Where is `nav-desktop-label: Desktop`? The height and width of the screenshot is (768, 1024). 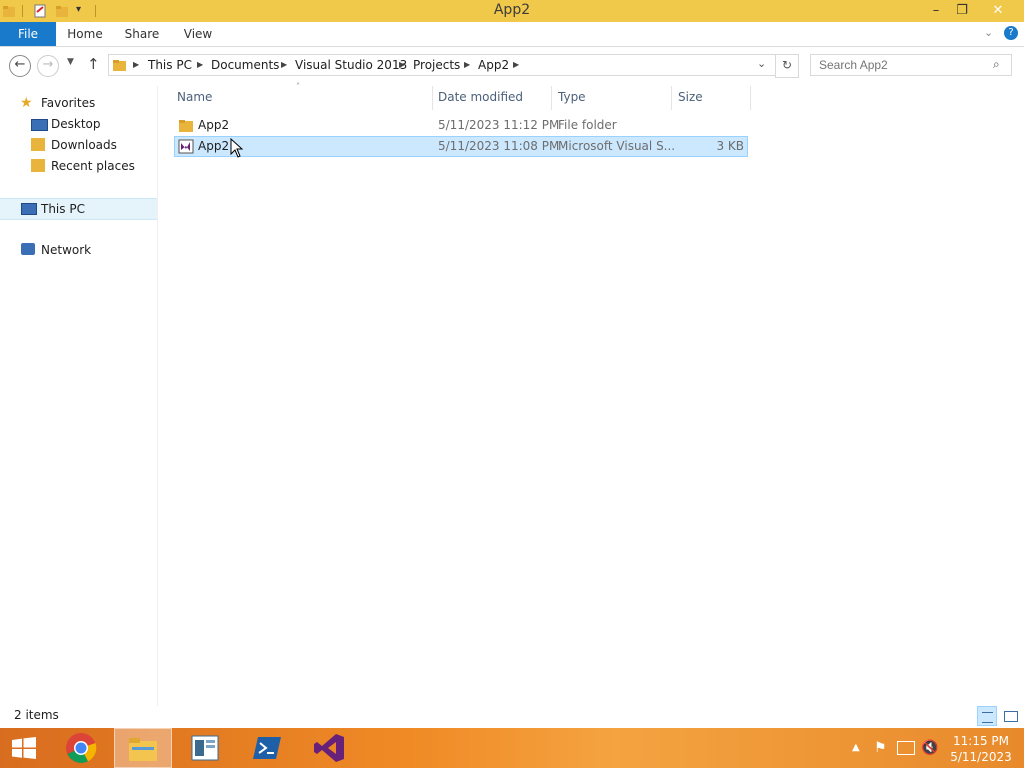 nav-desktop-label: Desktop is located at coordinates (76, 124).